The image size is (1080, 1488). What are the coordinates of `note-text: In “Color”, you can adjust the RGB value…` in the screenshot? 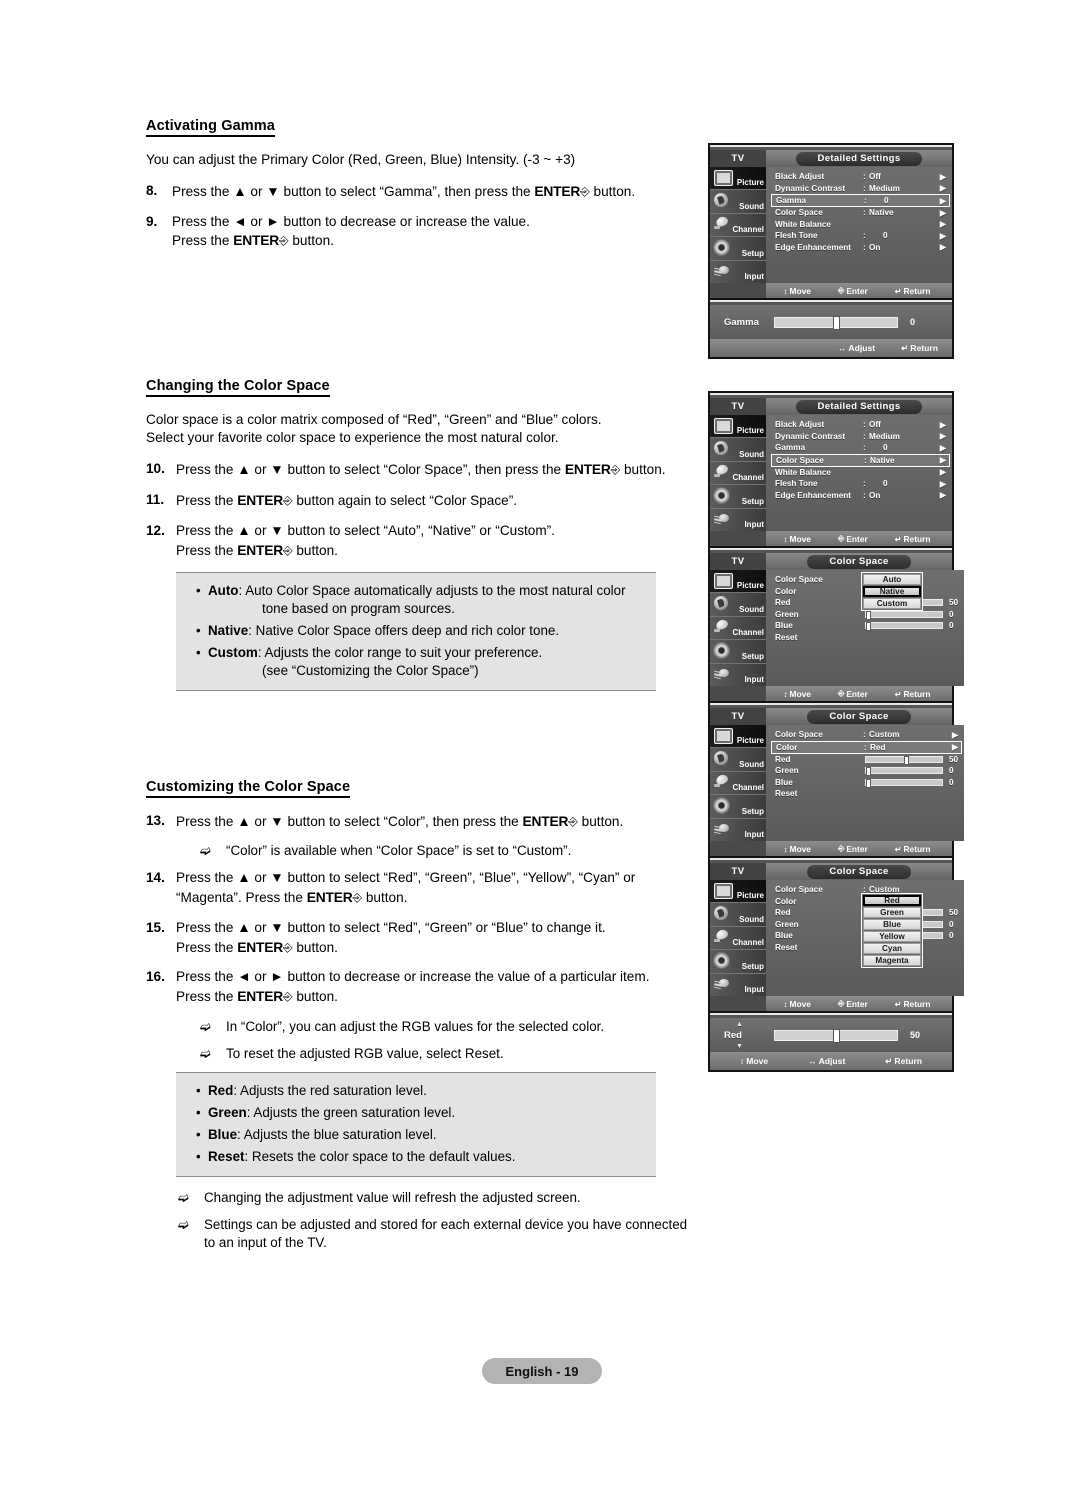 It's located at (415, 1026).